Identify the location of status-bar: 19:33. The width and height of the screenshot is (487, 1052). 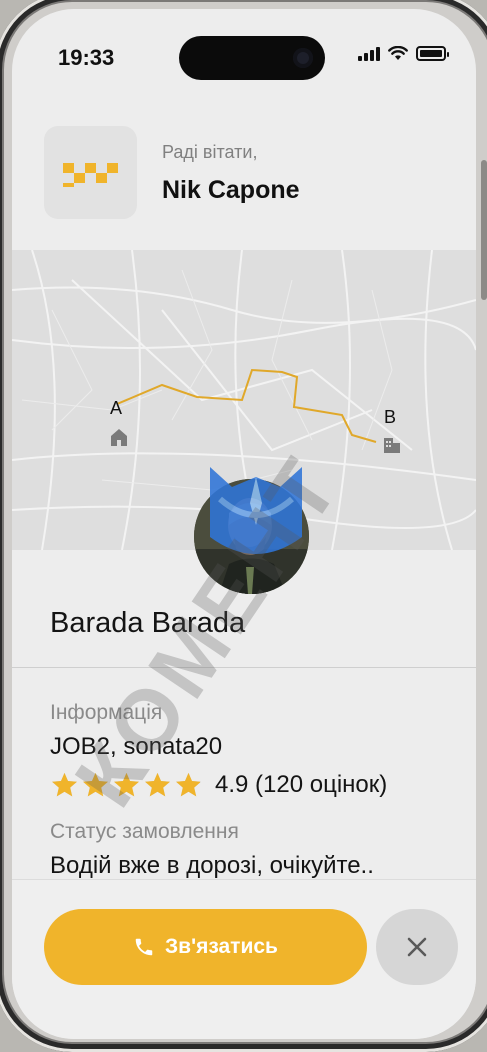
(244, 56).